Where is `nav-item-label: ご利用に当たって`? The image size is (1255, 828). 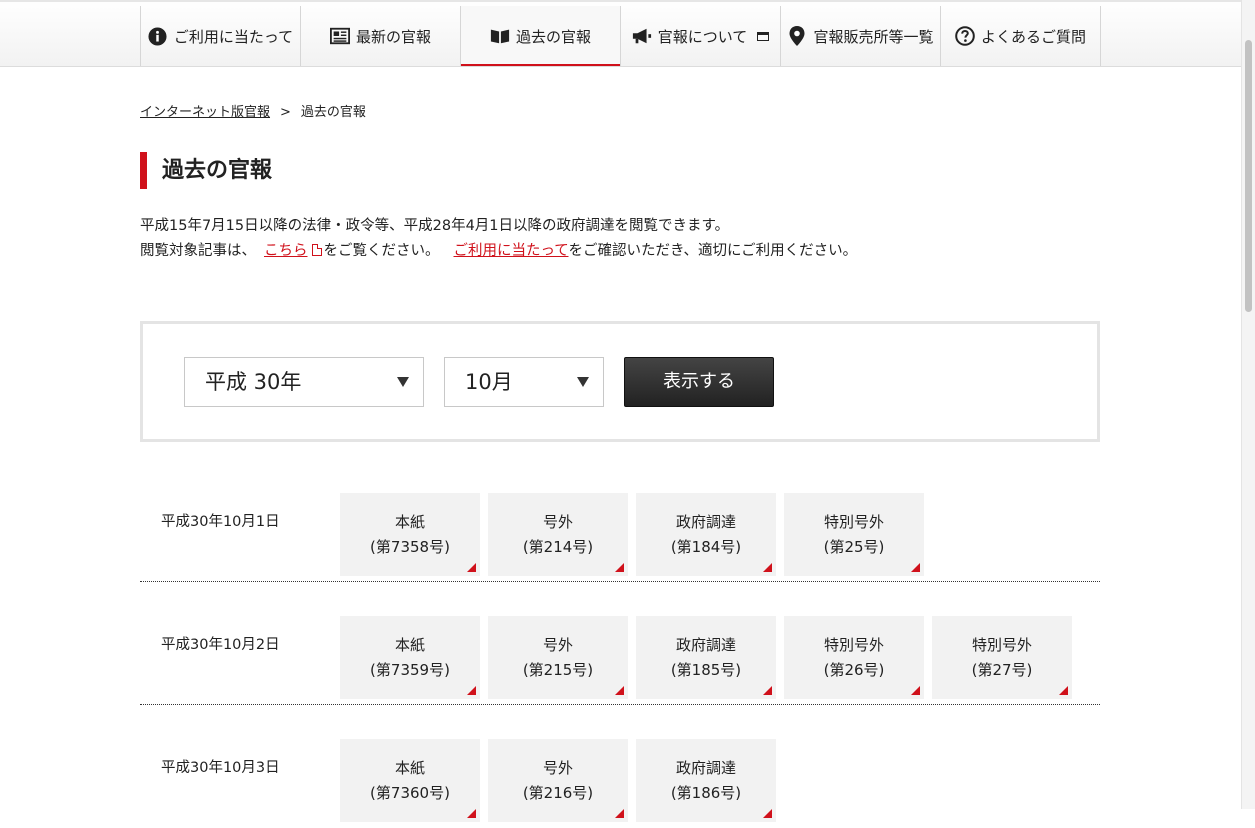
nav-item-label: ご利用に当たって is located at coordinates (233, 36).